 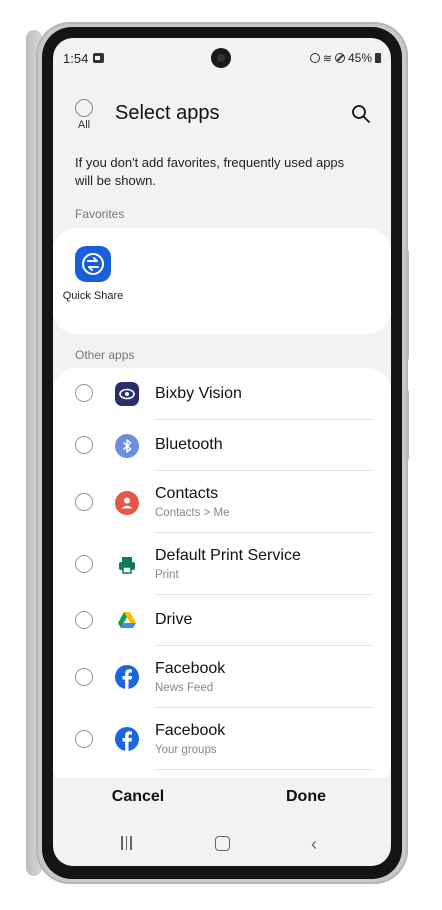 I want to click on list-item-facebook-news-feed: Facebook News Feed, so click(x=222, y=677).